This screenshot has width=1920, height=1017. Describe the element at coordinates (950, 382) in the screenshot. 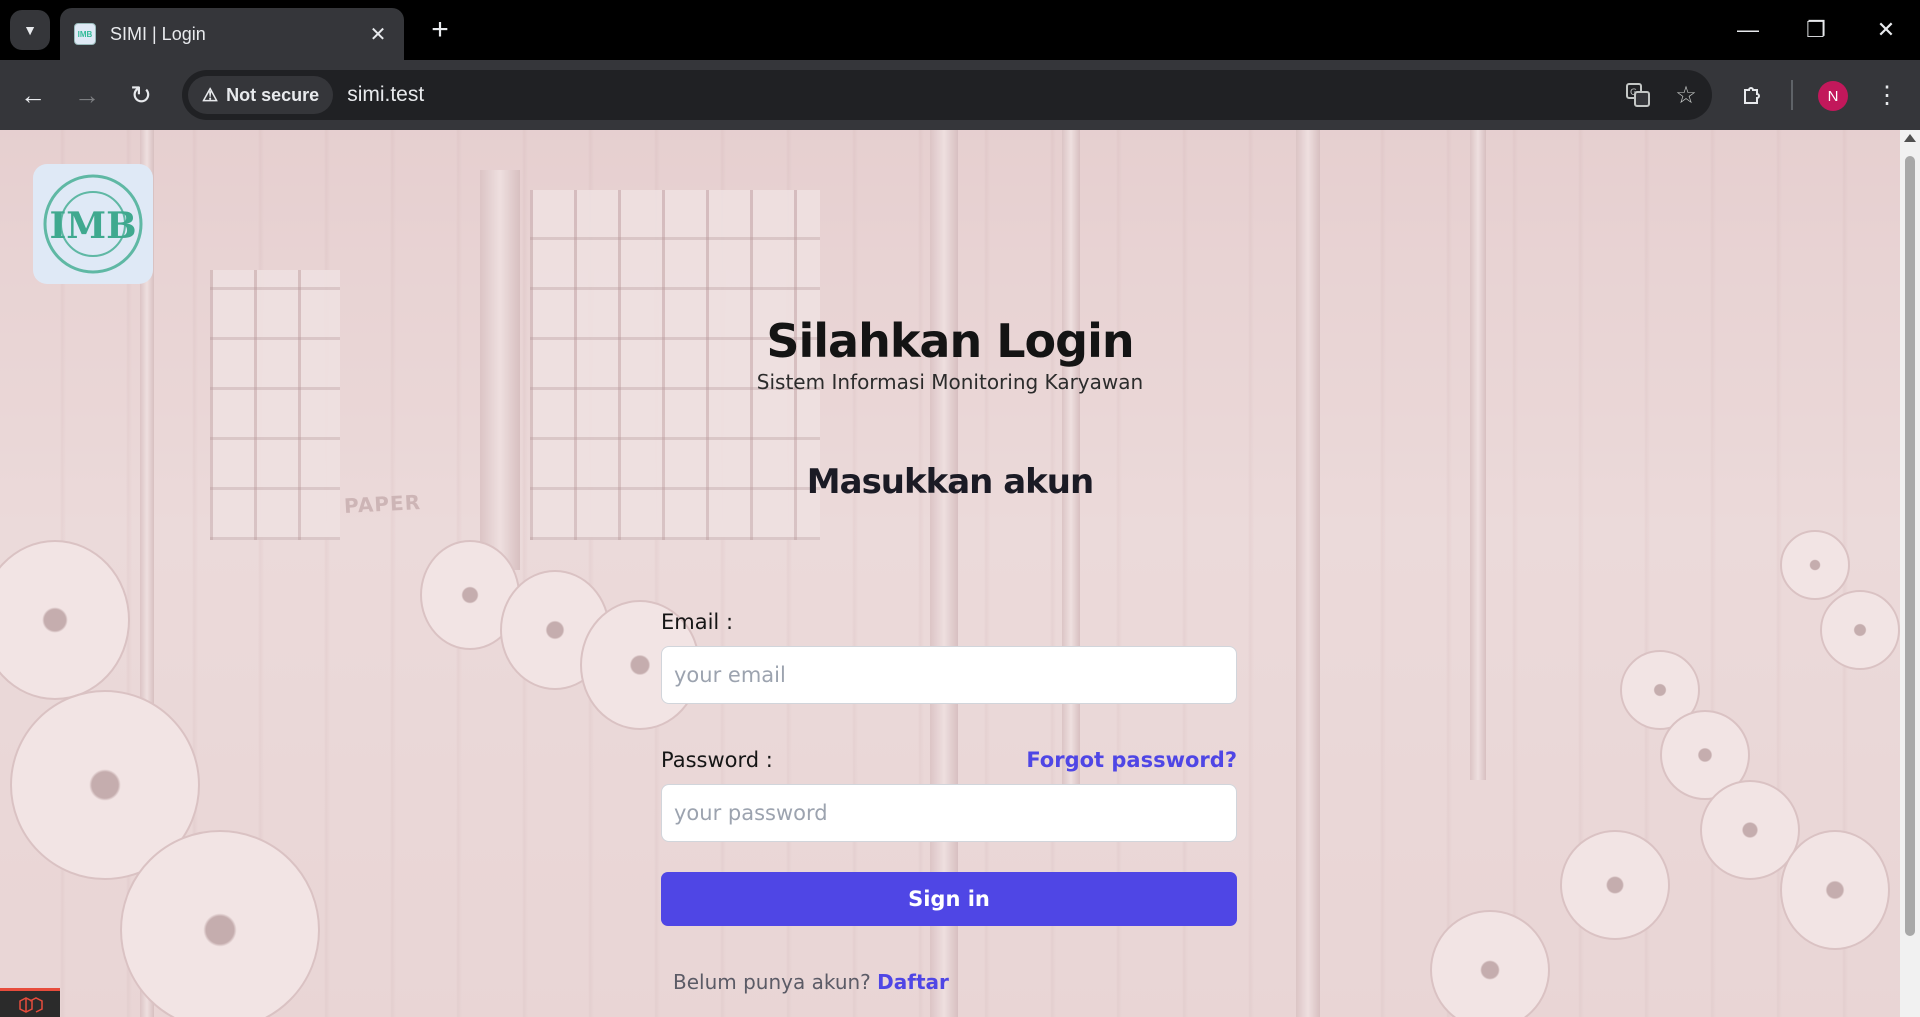

I see `page-subtitle: Sistem Informasi Monitoring Karyawan` at that location.